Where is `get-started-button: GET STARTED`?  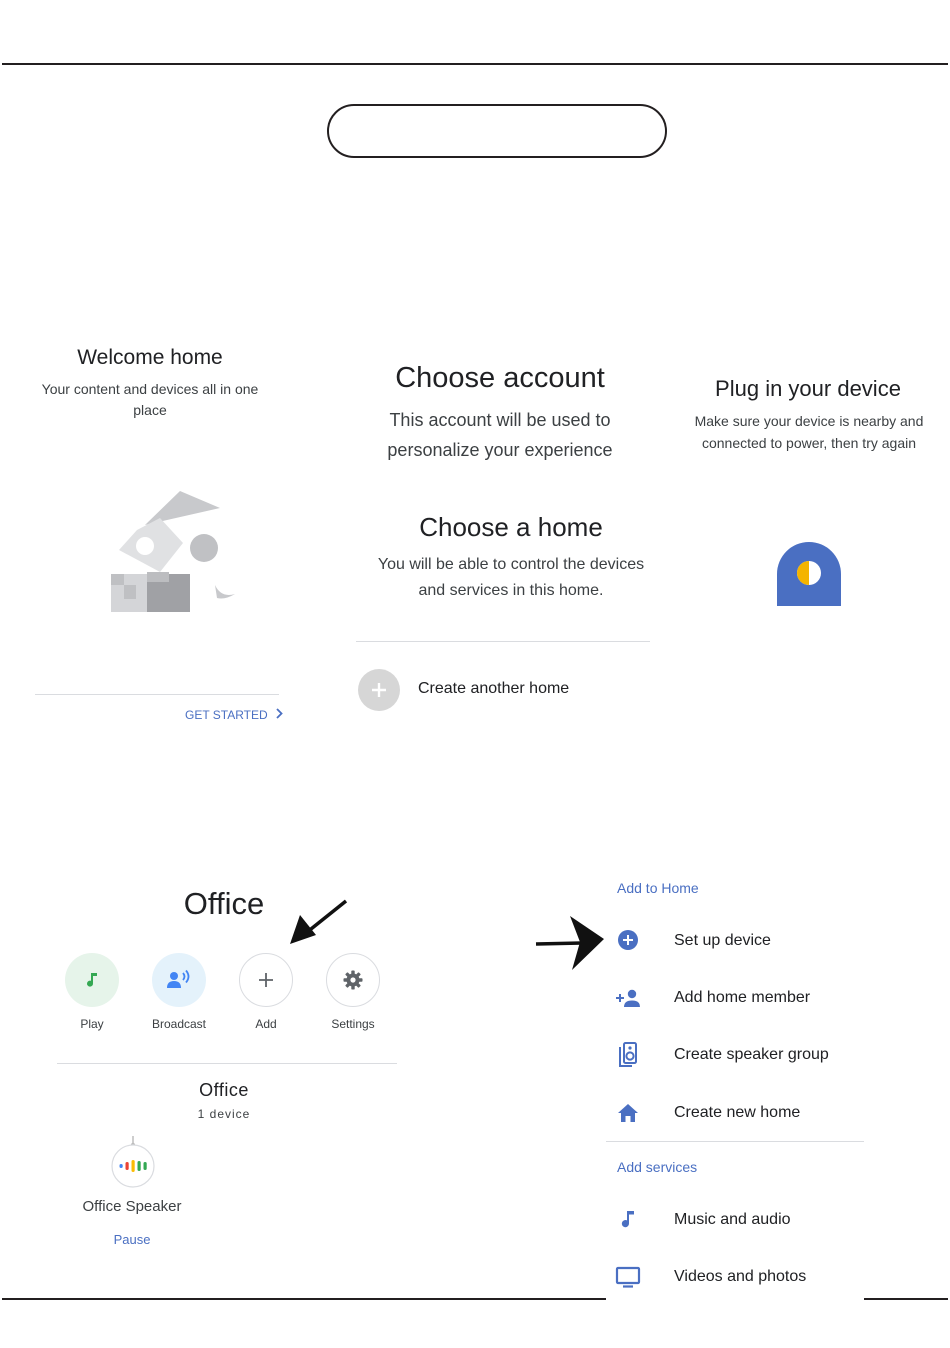
get-started-button: GET STARTED is located at coordinates (234, 715).